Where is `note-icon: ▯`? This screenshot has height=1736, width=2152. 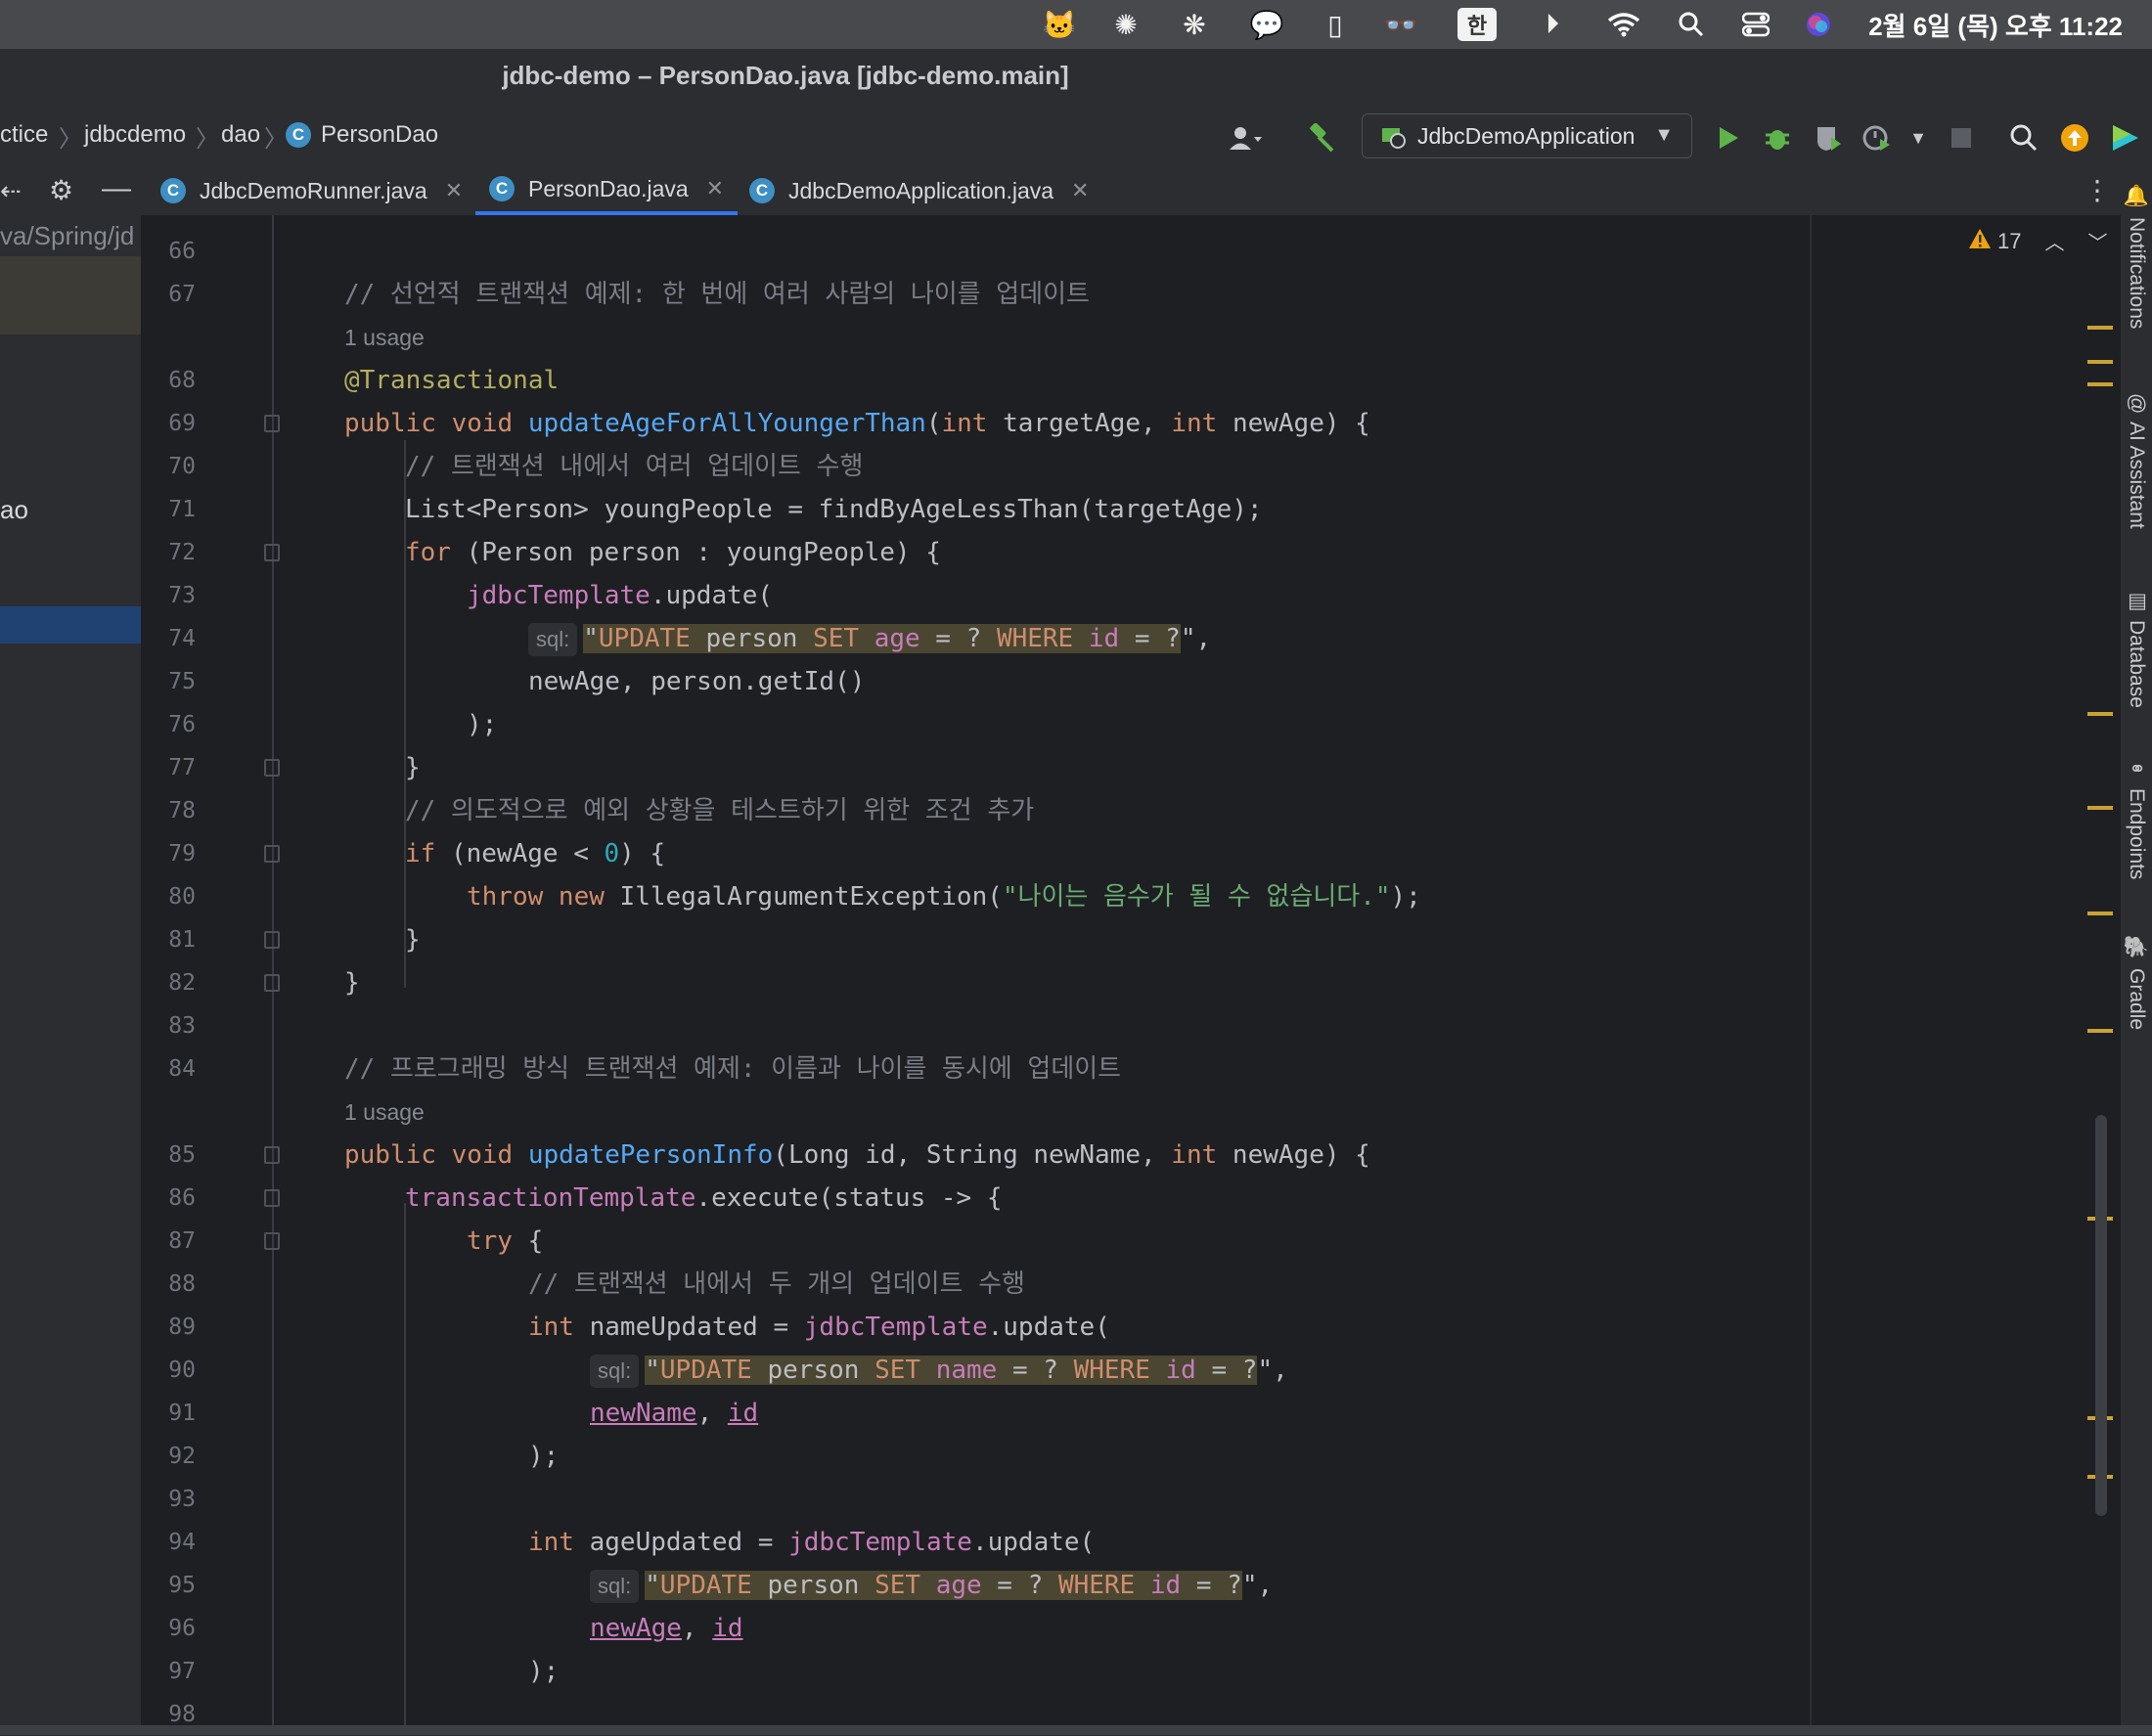 note-icon: ▯ is located at coordinates (1335, 24).